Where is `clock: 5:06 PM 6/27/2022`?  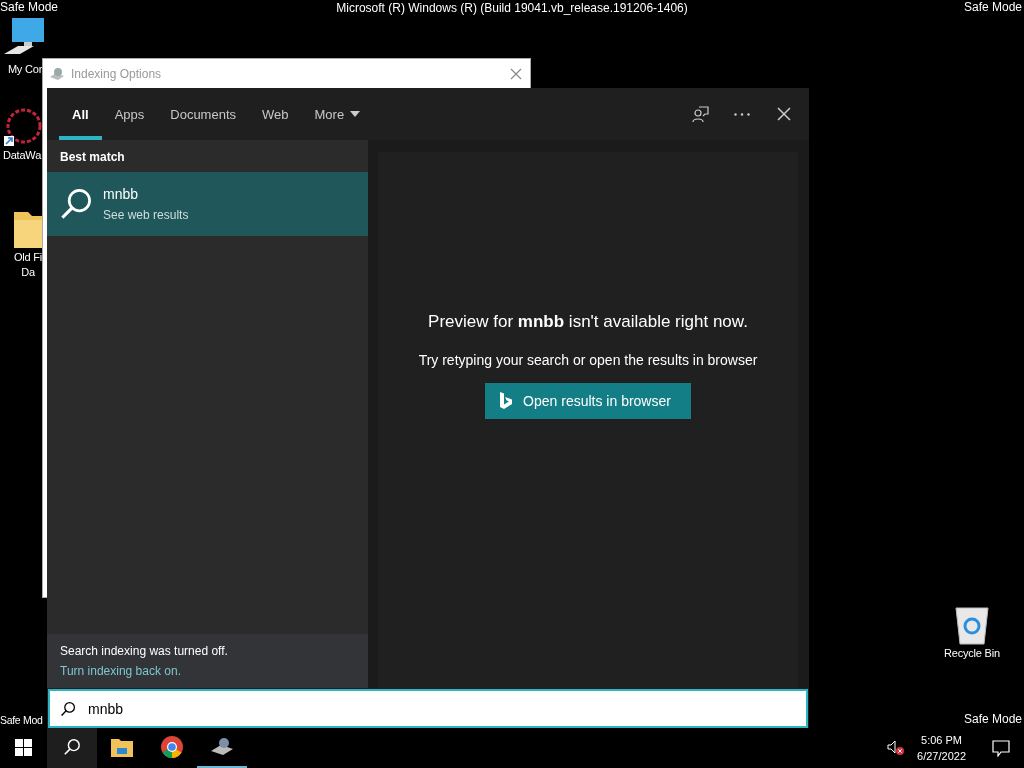 clock: 5:06 PM 6/27/2022 is located at coordinates (941, 748).